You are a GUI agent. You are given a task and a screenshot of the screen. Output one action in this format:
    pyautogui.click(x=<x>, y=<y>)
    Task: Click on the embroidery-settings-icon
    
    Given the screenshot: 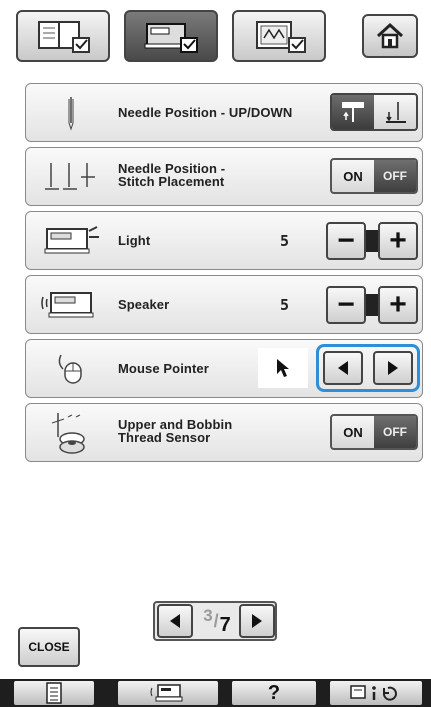 What is the action you would take?
    pyautogui.click(x=281, y=37)
    